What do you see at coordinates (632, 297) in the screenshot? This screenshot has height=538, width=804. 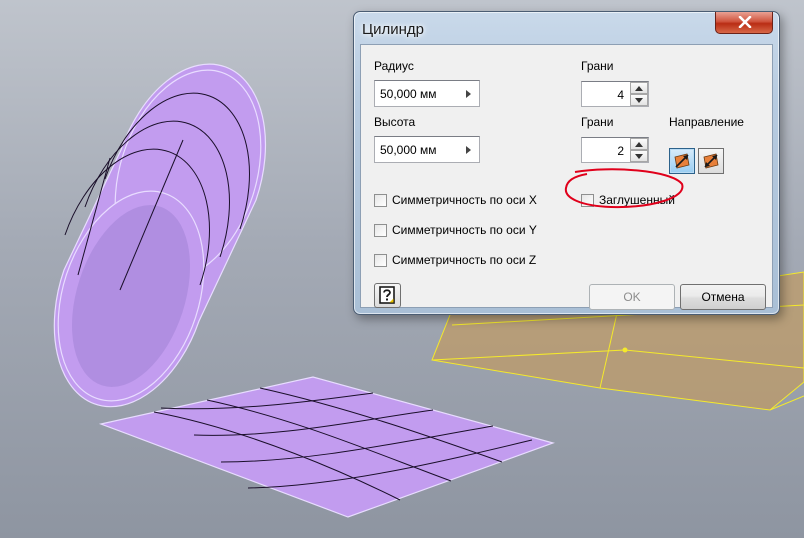 I see `ok-button: OK` at bounding box center [632, 297].